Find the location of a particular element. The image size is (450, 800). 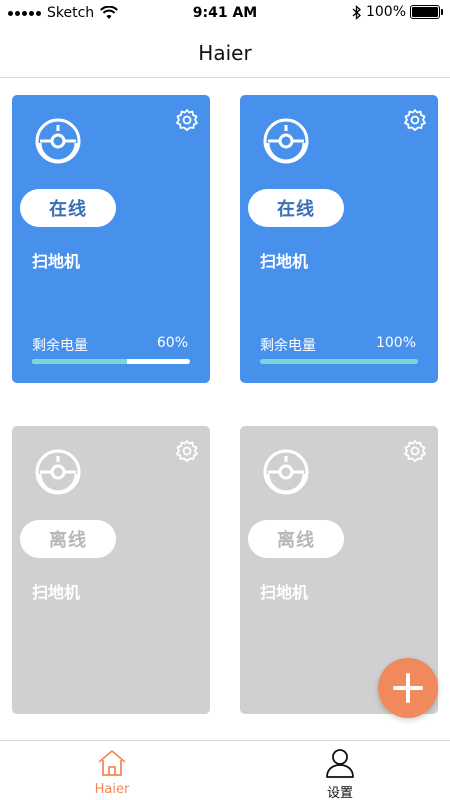

page-title: Haier is located at coordinates (225, 52).